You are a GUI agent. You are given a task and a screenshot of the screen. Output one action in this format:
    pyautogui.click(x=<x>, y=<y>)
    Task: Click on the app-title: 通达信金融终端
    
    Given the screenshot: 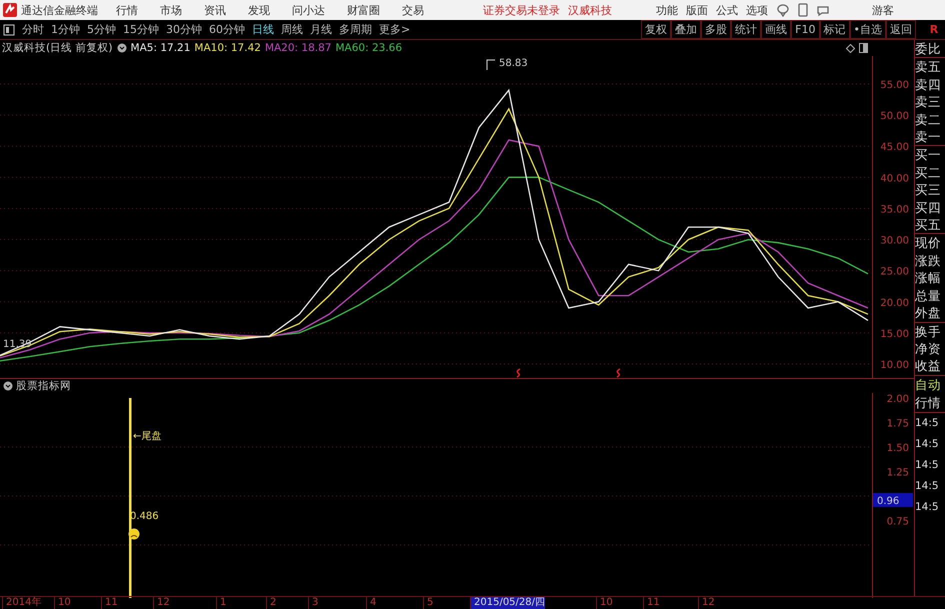 What is the action you would take?
    pyautogui.click(x=59, y=10)
    